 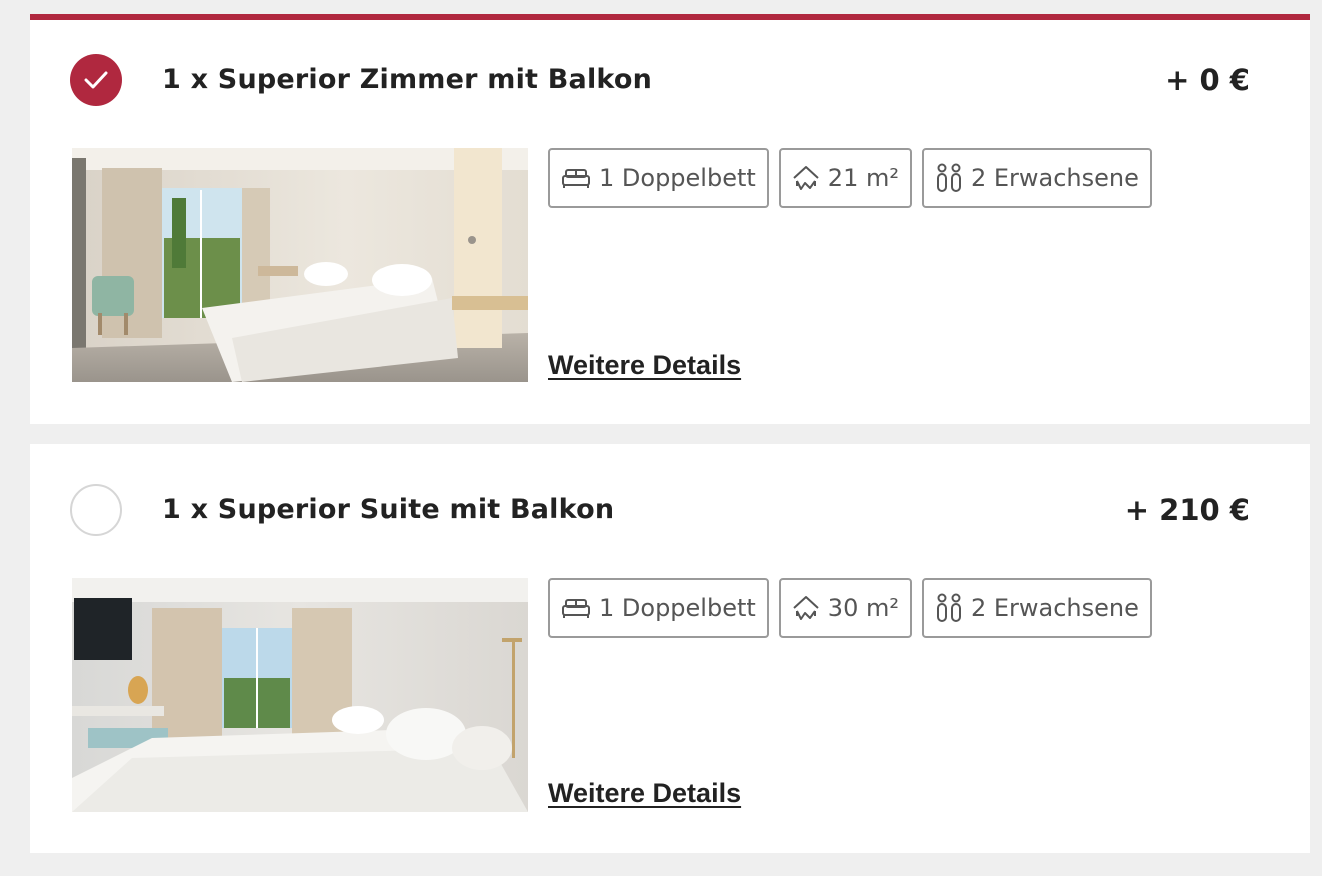 I want to click on room-select-radio-checked, so click(x=96, y=80).